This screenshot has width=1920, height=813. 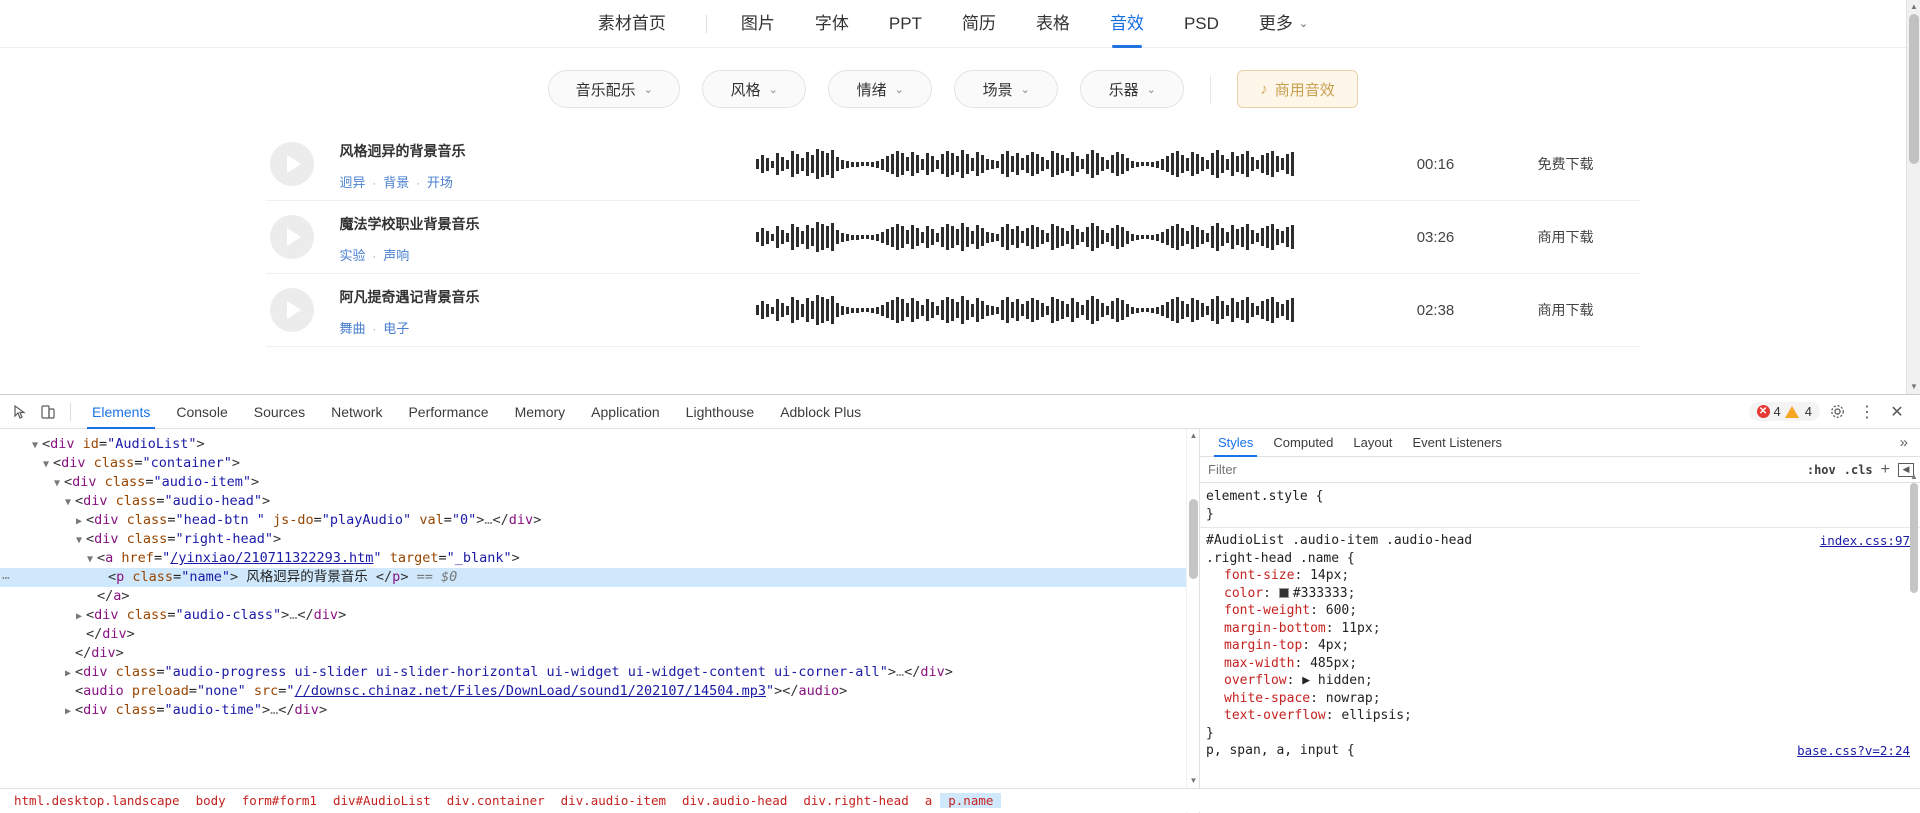 What do you see at coordinates (1297, 89) in the screenshot?
I see `commercial-audio-button: ♪ 商用音效` at bounding box center [1297, 89].